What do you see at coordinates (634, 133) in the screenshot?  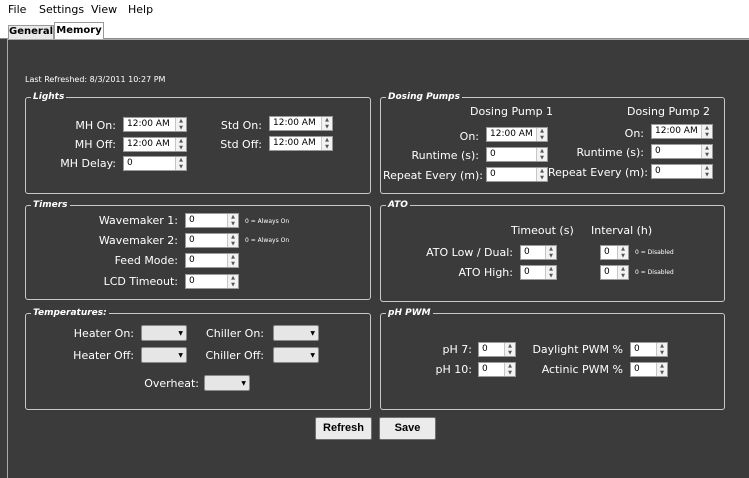 I see `pump2-on-label: On:` at bounding box center [634, 133].